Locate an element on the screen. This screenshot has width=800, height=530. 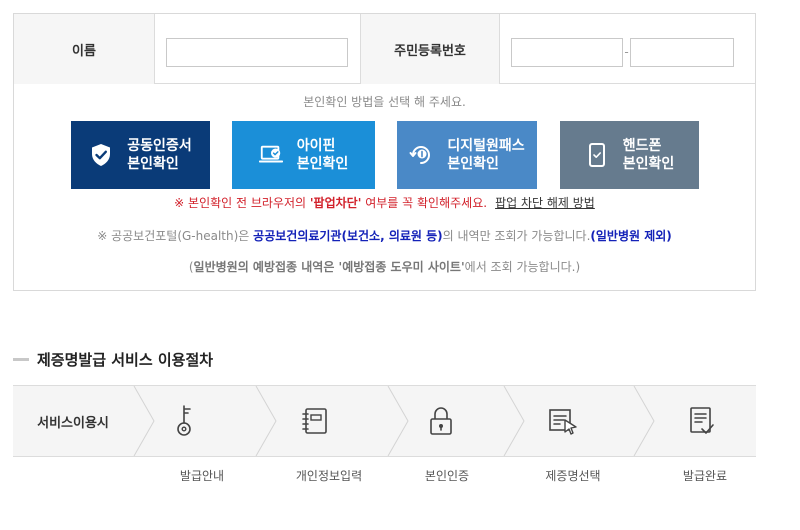
popup-note-bold: '팝업차단' is located at coordinates (335, 203).